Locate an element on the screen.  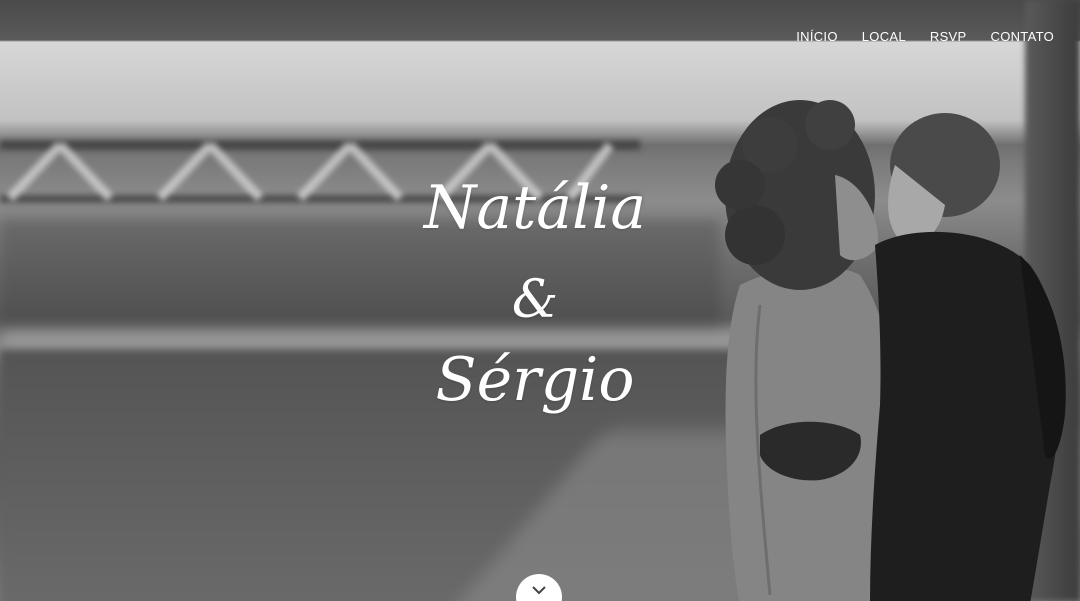
main-navigation: INÍCIO LOCAL RSVP CONTATO is located at coordinates (919, 37).